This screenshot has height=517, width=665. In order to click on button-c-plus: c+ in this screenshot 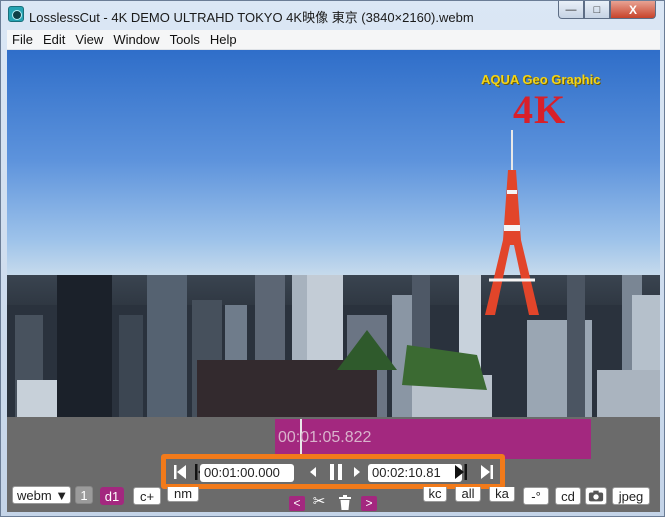, I will do `click(147, 496)`.